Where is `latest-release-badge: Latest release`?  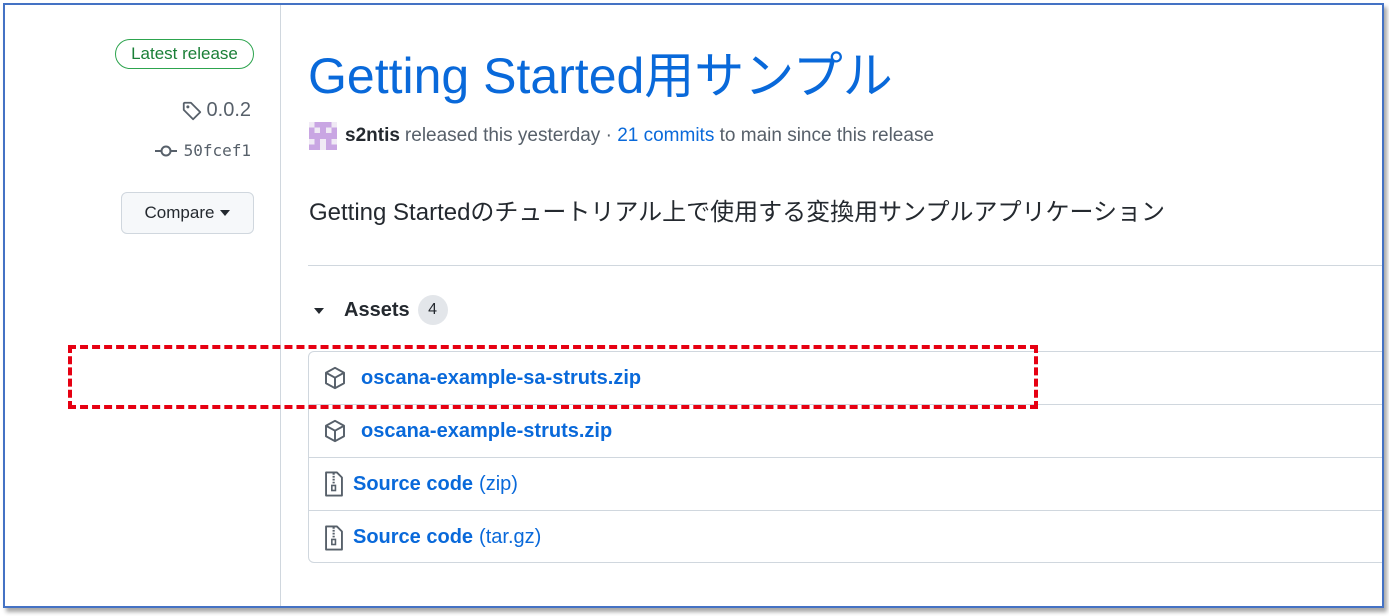
latest-release-badge: Latest release is located at coordinates (184, 54).